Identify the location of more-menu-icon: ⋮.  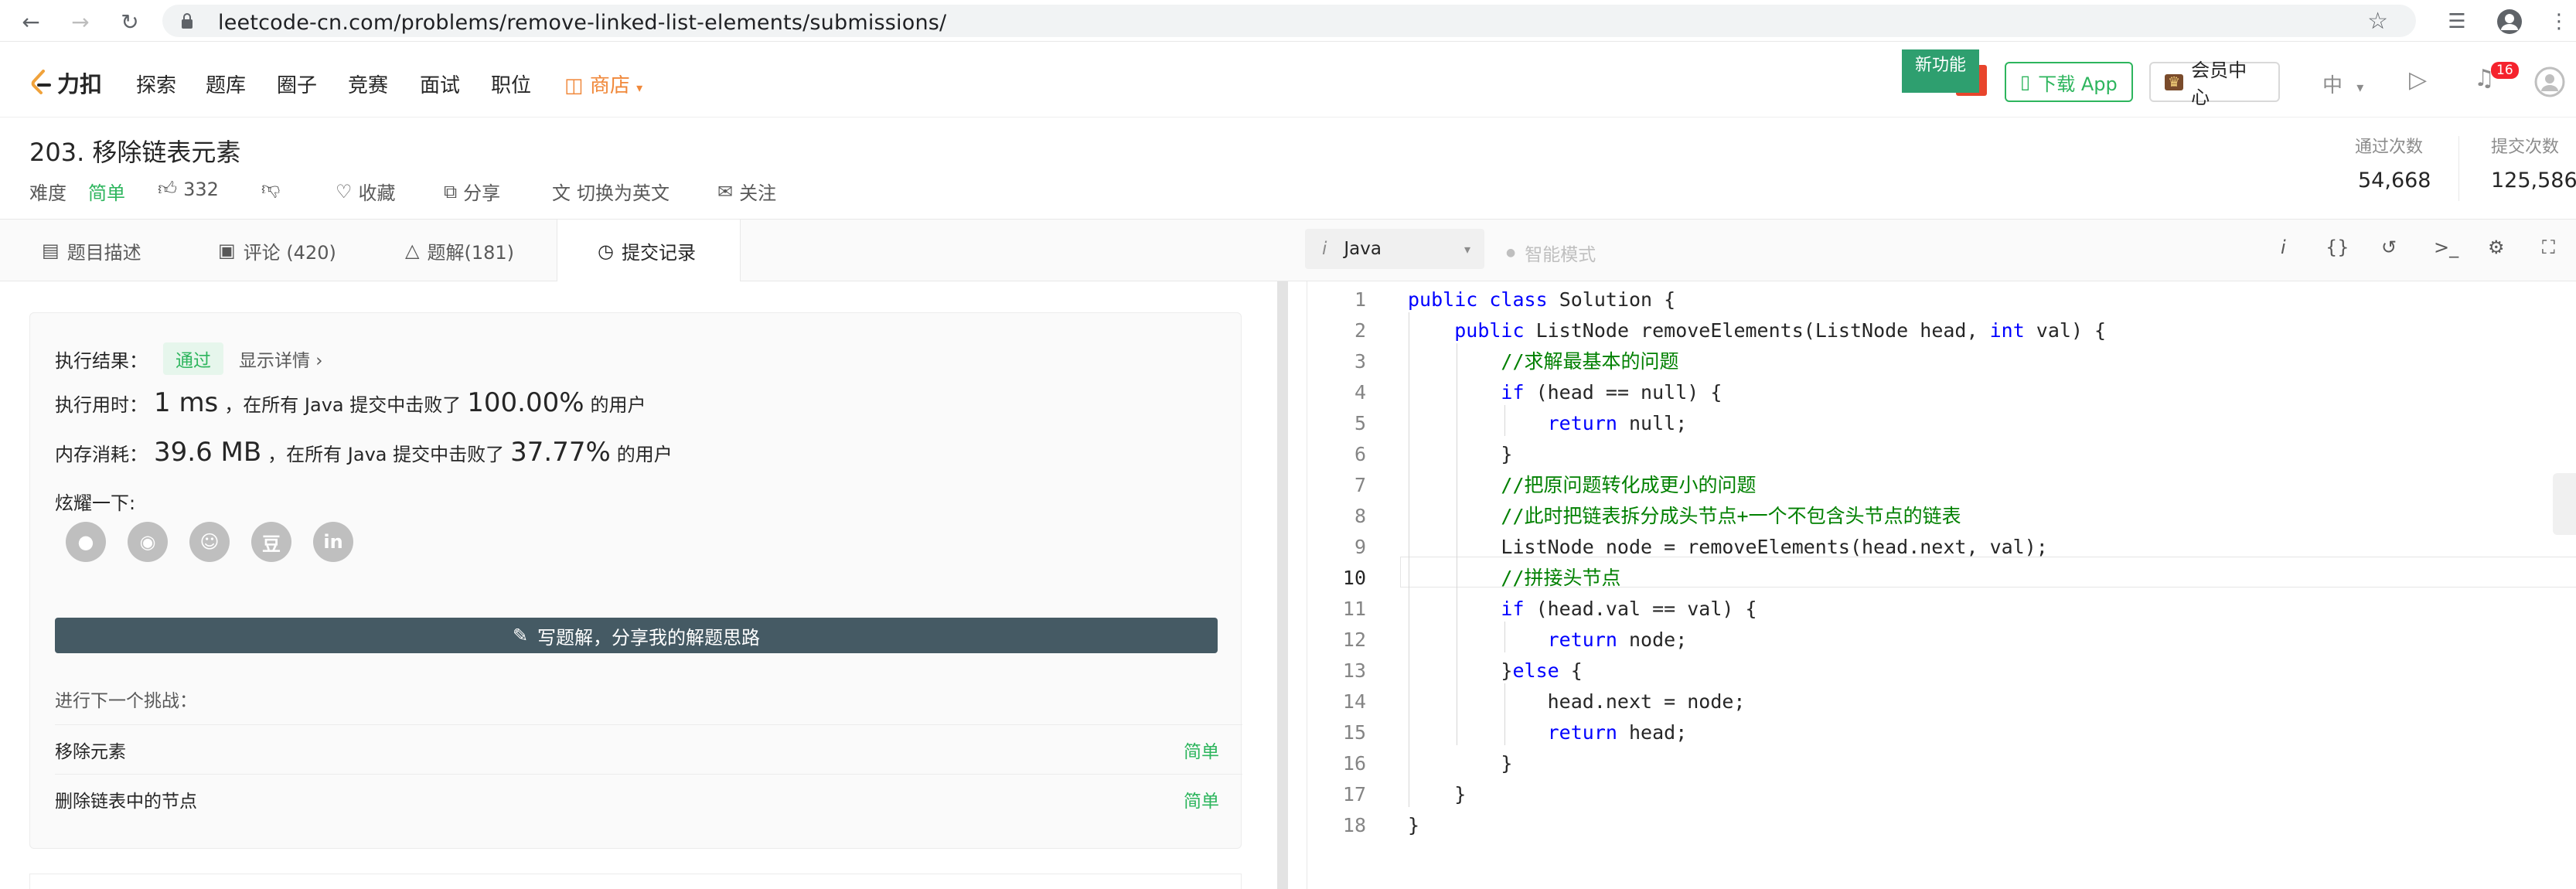
(2559, 22).